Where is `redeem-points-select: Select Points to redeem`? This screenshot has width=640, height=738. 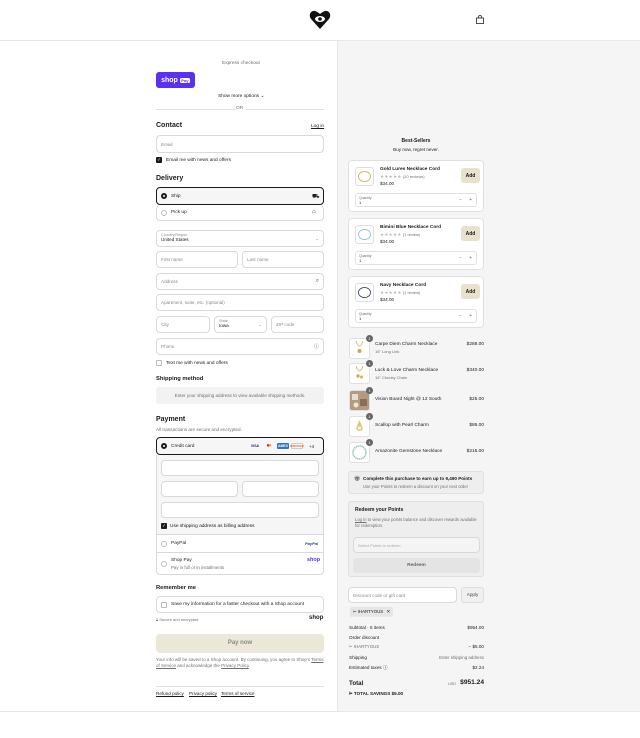
redeem-points-select: Select Points to redeem is located at coordinates (416, 545).